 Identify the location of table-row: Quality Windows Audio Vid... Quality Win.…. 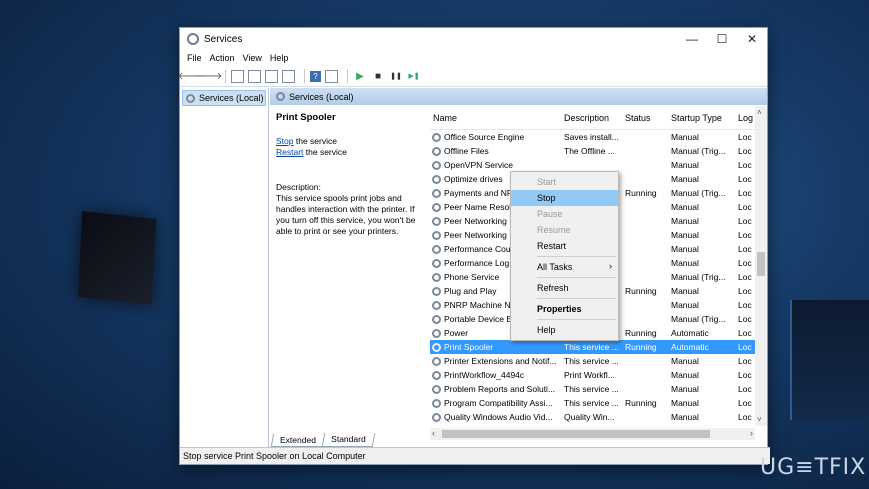
(598, 417).